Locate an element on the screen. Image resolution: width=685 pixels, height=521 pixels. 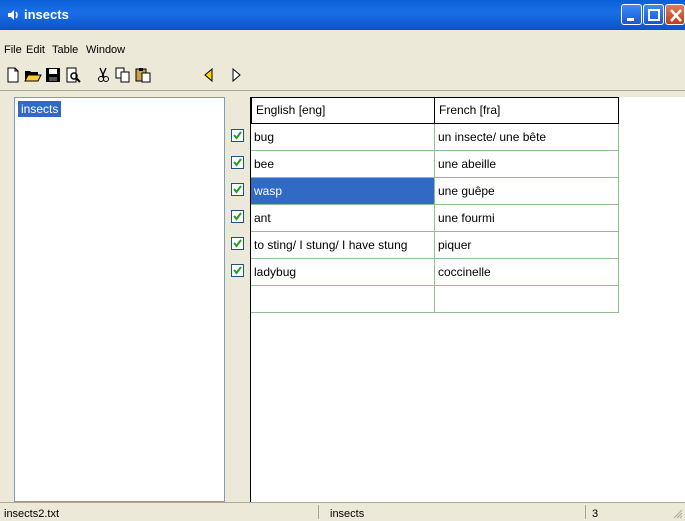
new-file-icon is located at coordinates (13, 75).